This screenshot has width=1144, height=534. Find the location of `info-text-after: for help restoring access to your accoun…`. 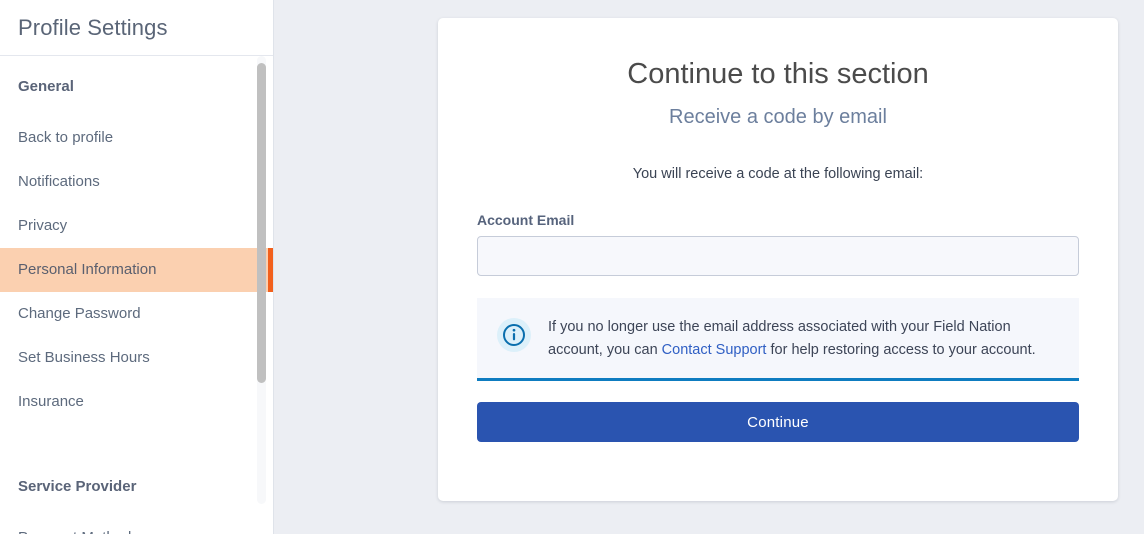

info-text-after: for help restoring access to your accoun… is located at coordinates (901, 350).